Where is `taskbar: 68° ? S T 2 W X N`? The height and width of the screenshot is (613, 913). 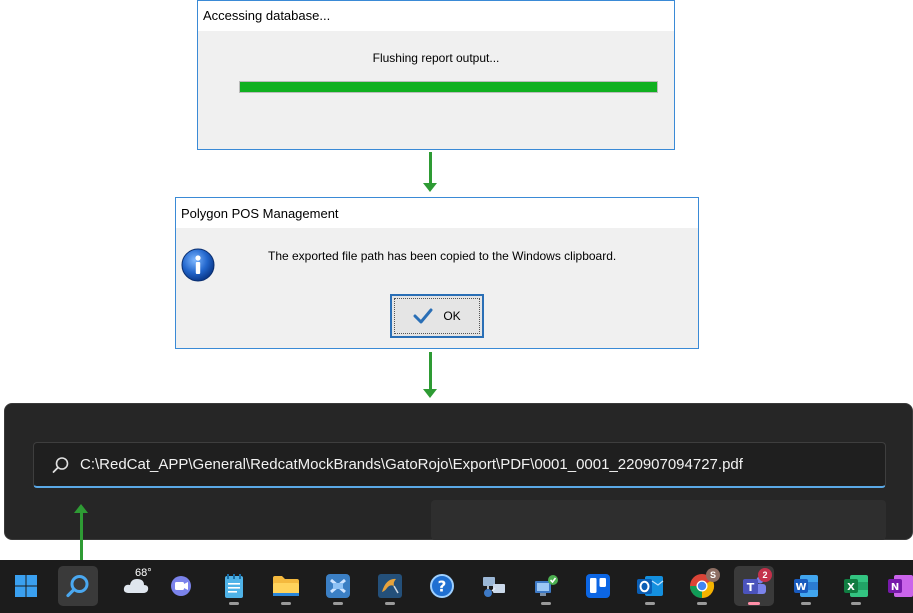 taskbar: 68° ? S T 2 W X N is located at coordinates (456, 586).